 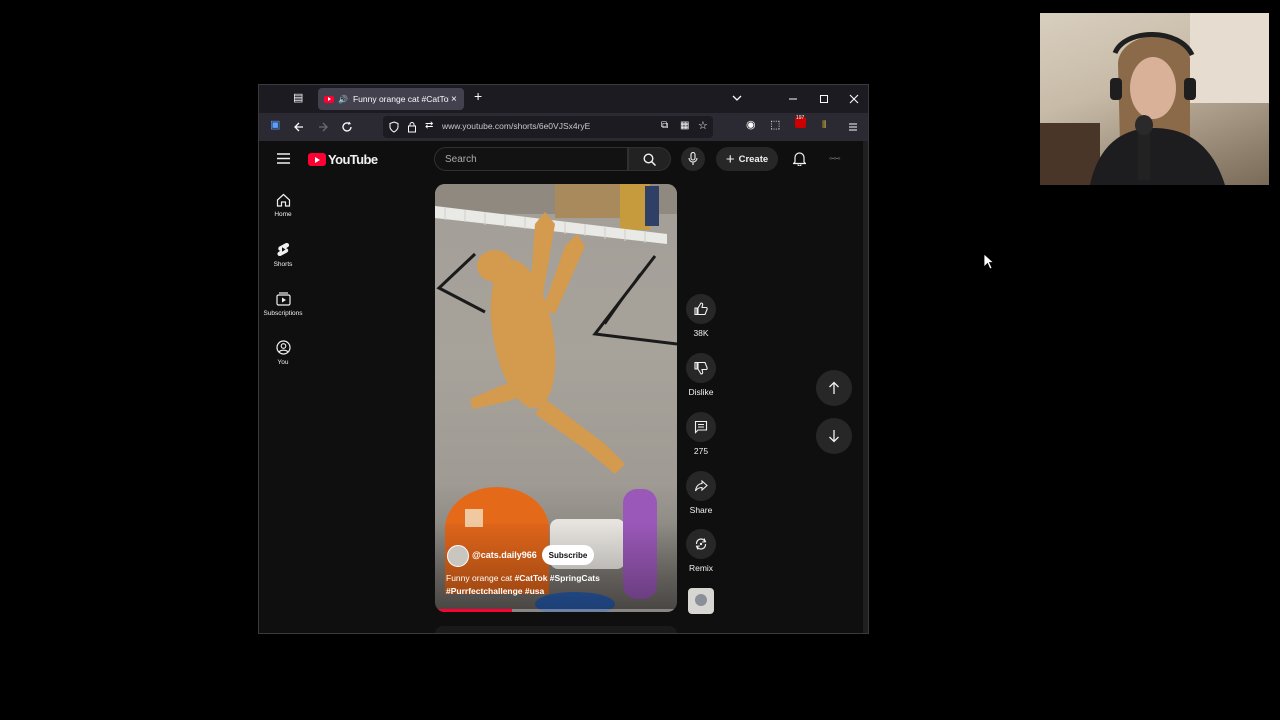 I want to click on extension-badge: 197, so click(x=800, y=118).